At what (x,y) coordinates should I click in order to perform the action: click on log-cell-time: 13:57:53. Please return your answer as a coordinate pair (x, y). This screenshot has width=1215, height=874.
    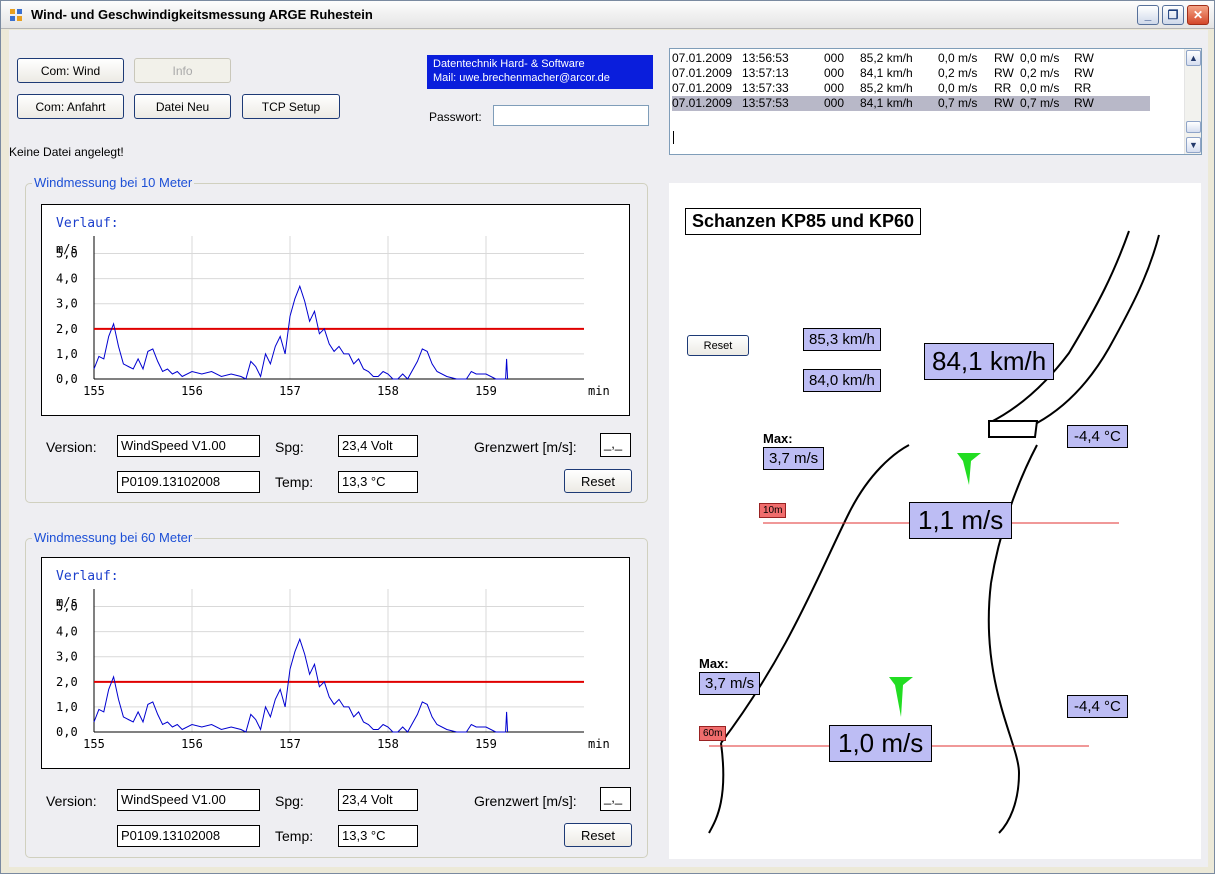
    Looking at the image, I should click on (765, 103).